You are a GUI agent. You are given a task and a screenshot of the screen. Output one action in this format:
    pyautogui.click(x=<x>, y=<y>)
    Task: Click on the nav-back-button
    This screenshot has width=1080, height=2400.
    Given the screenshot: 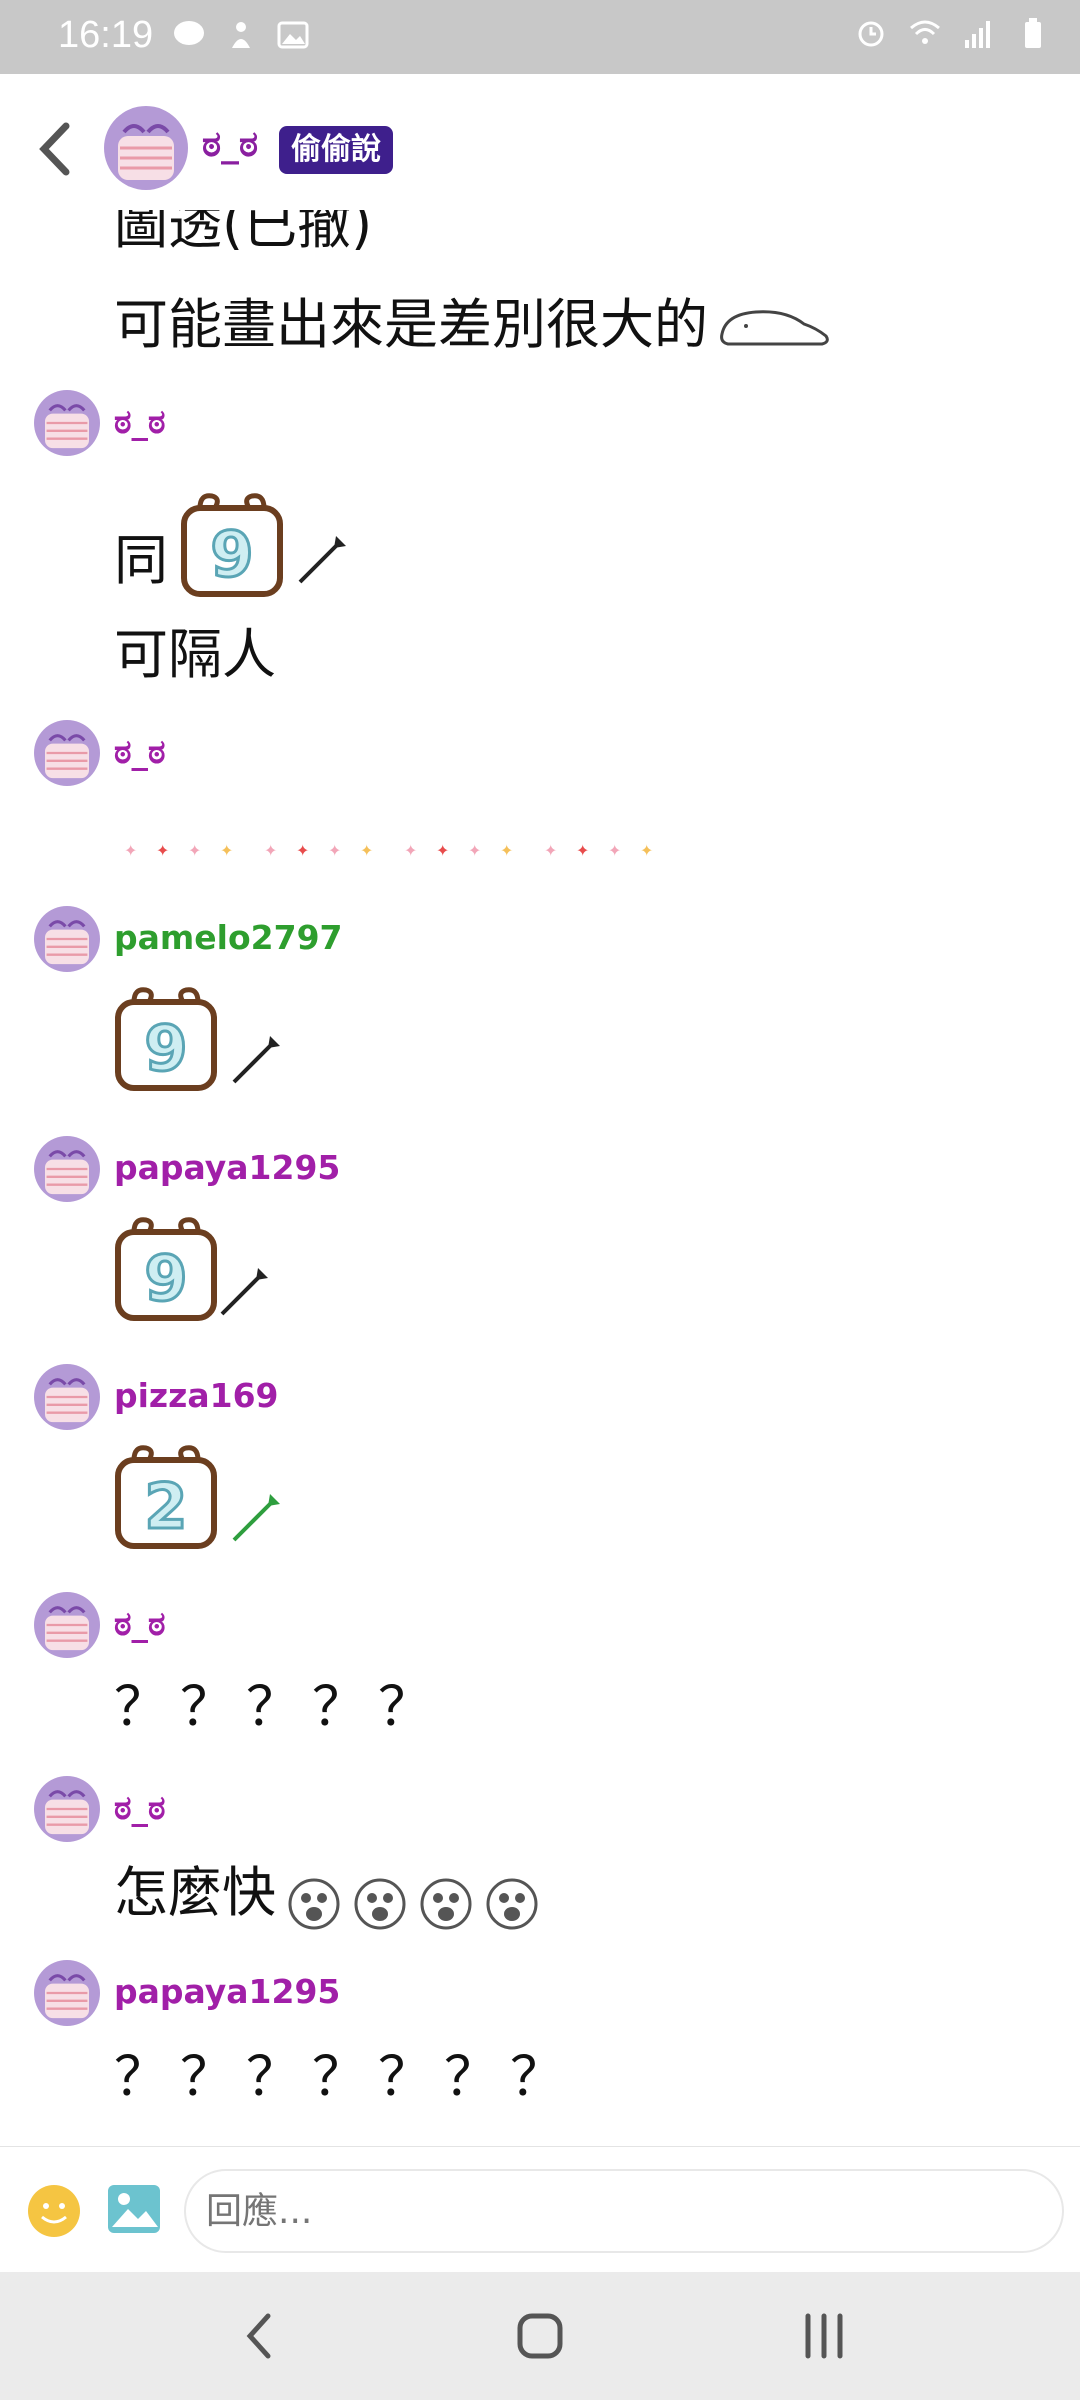 What is the action you would take?
    pyautogui.click(x=260, y=2336)
    